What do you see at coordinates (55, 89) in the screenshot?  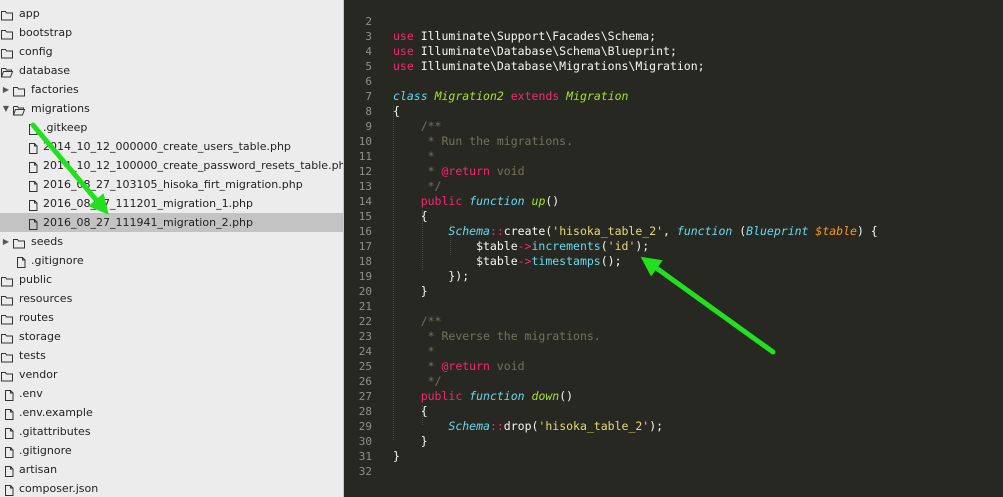 I see `tree-item-label: factories` at bounding box center [55, 89].